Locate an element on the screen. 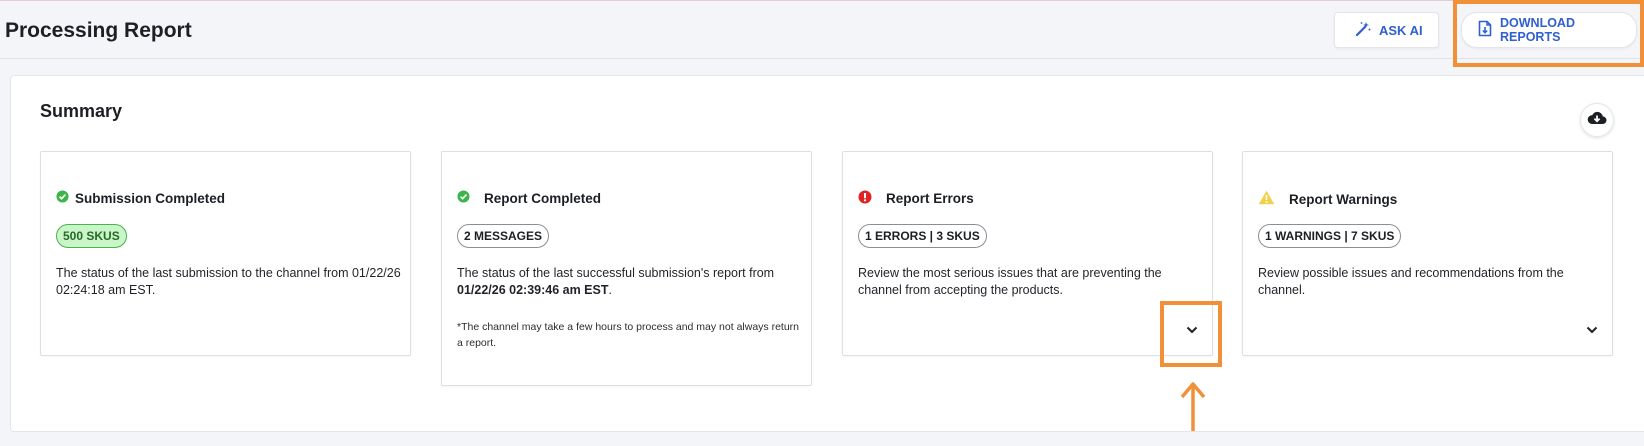  report-timestamp: 01/22/26 02:39:46 am EST is located at coordinates (533, 290).